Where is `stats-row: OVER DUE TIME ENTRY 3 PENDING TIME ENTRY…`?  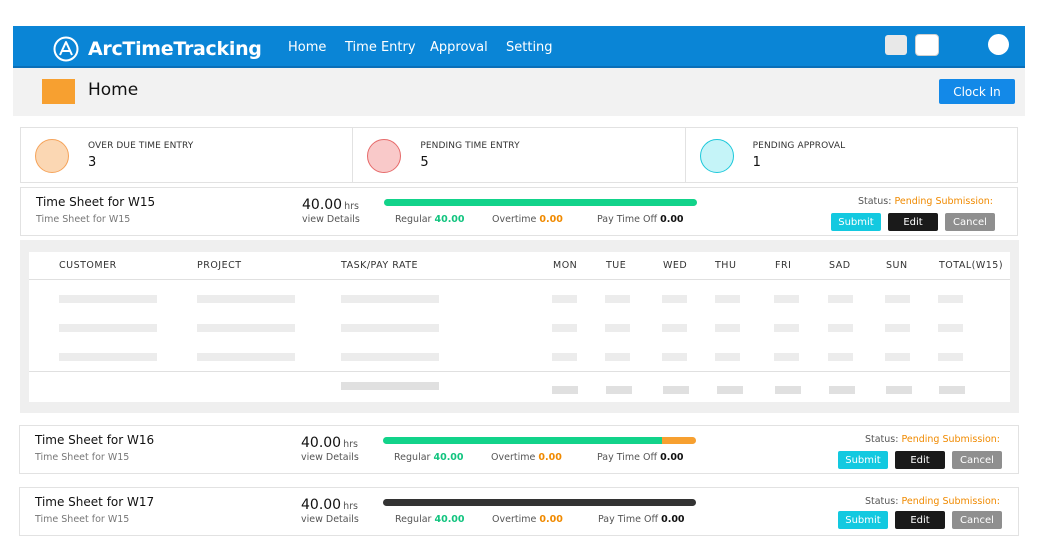 stats-row: OVER DUE TIME ENTRY 3 PENDING TIME ENTRY… is located at coordinates (519, 155).